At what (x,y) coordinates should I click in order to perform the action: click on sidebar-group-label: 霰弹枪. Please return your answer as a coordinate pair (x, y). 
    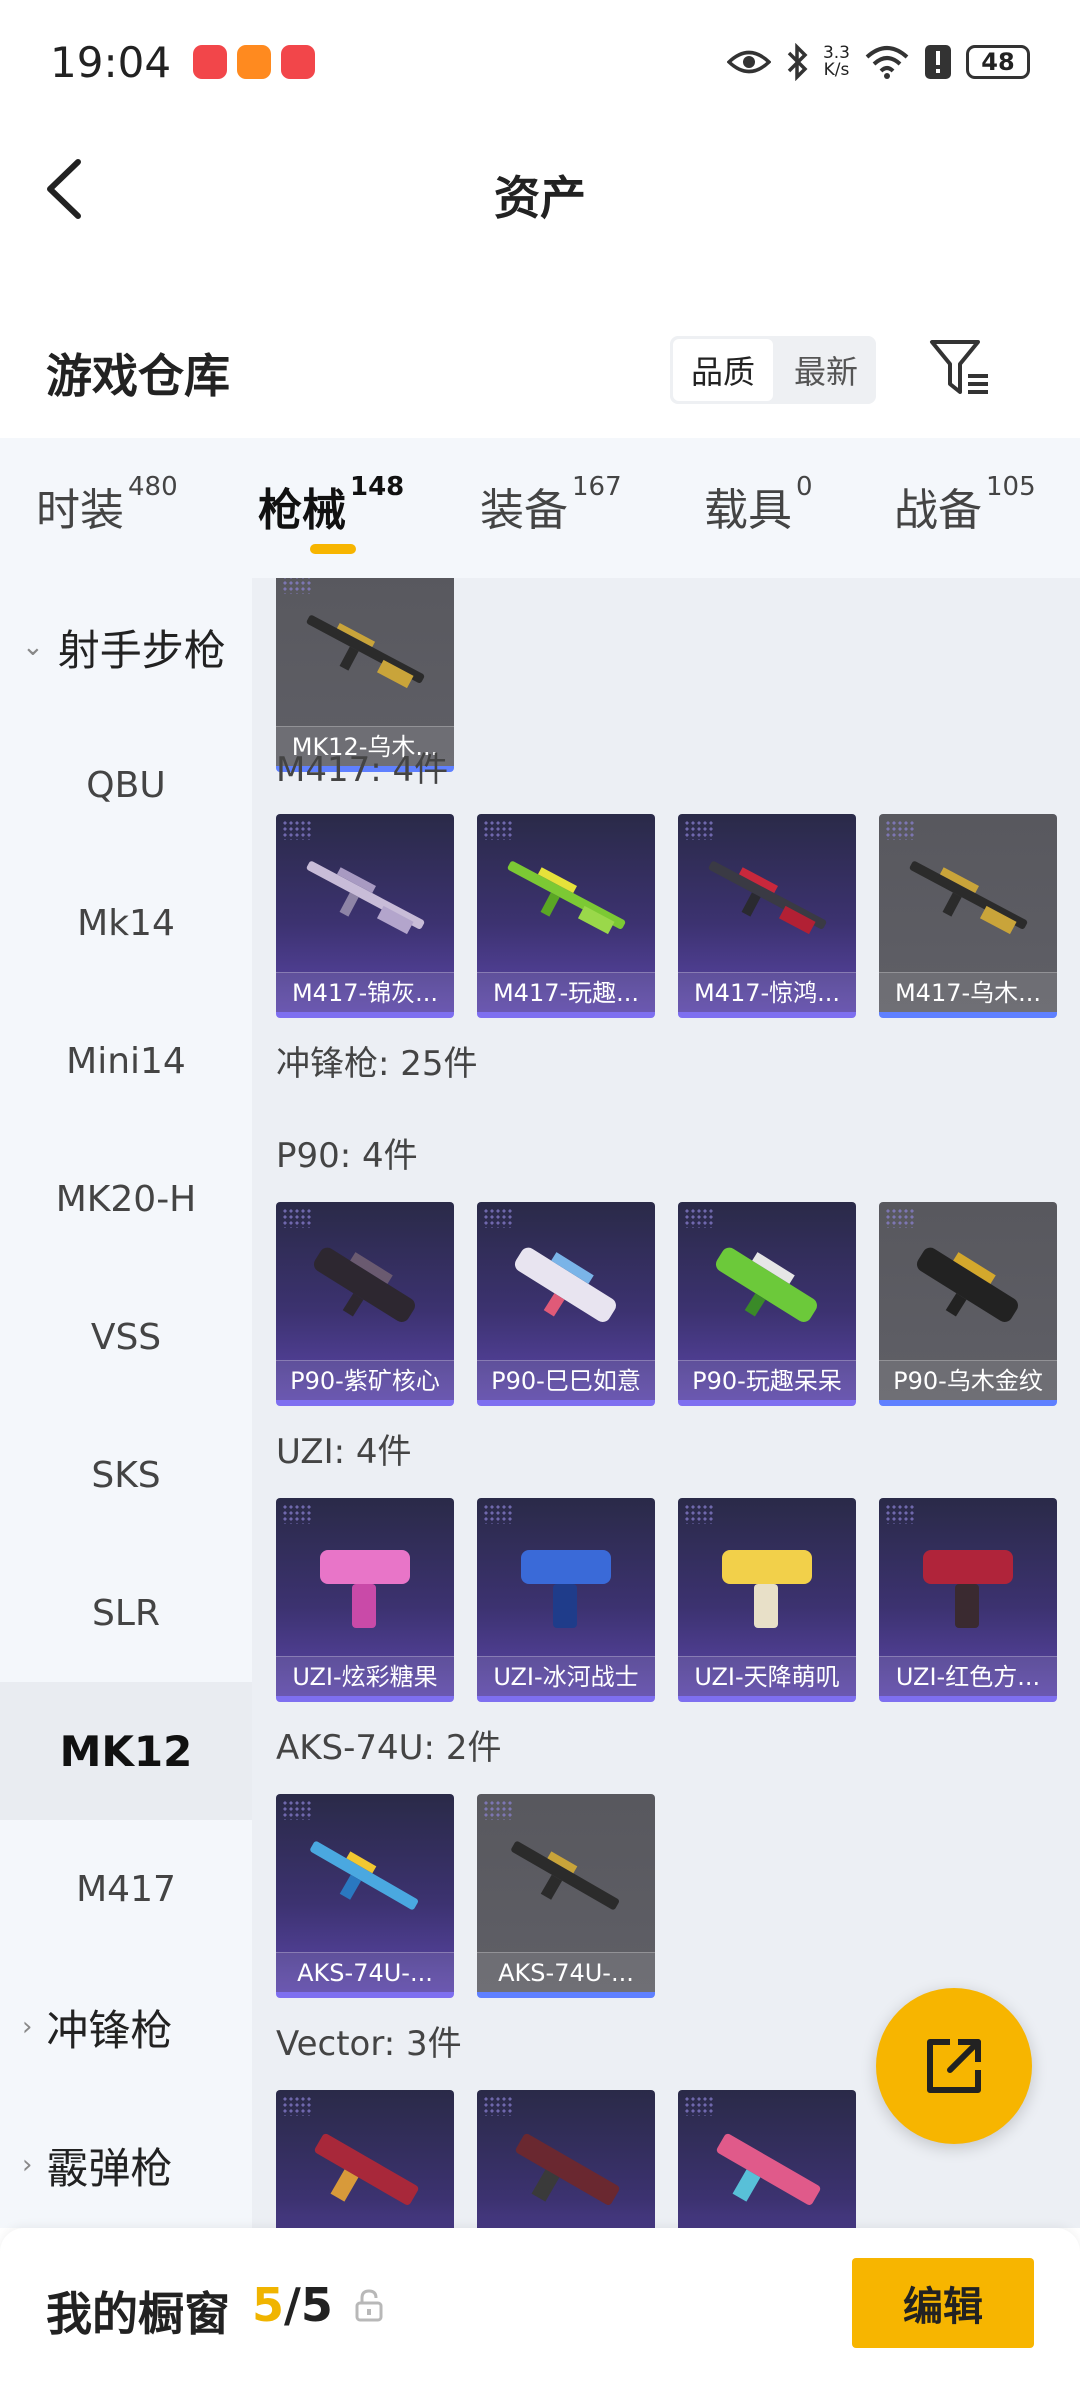
    Looking at the image, I should click on (109, 2168).